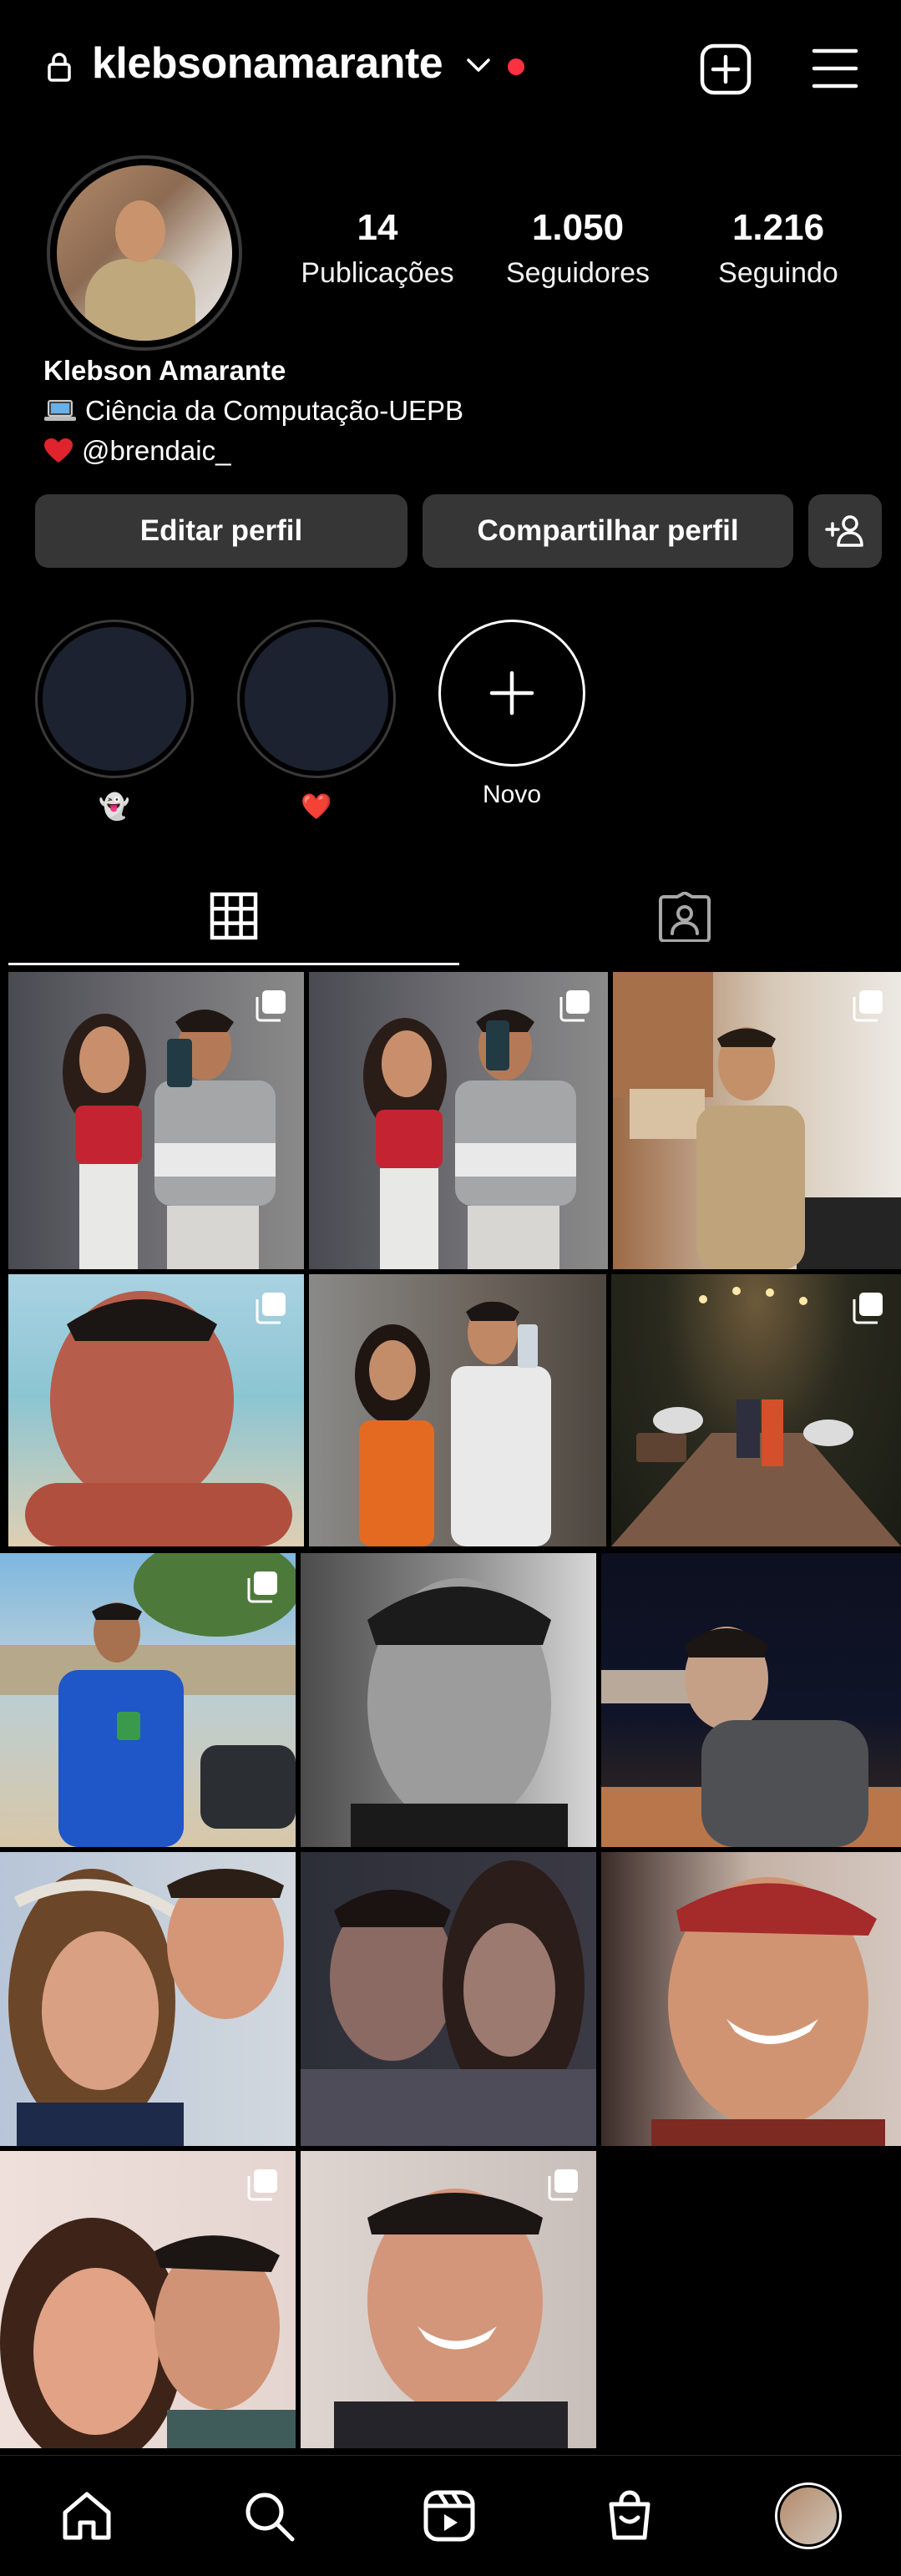  I want to click on highlight-new: Novo, so click(512, 716).